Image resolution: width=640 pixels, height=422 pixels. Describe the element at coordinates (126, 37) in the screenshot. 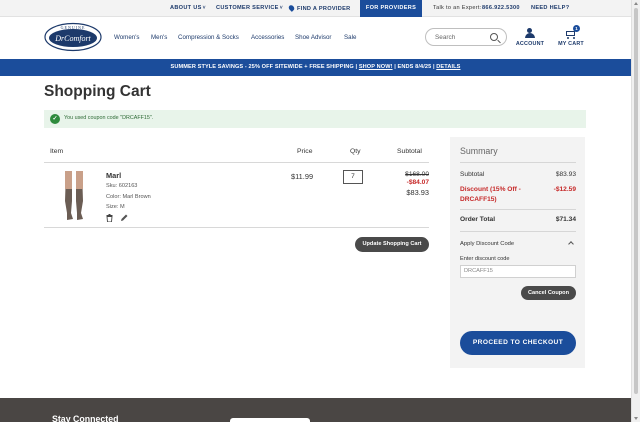

I see `nav-womens: Women's` at that location.